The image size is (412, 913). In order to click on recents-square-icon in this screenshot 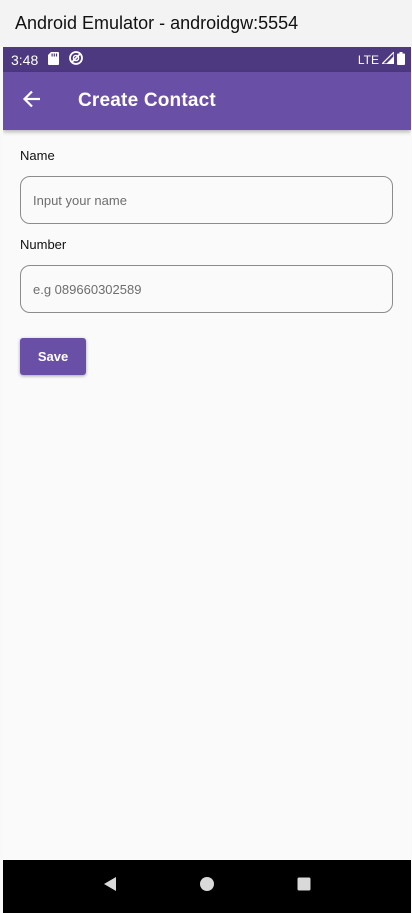, I will do `click(304, 886)`.